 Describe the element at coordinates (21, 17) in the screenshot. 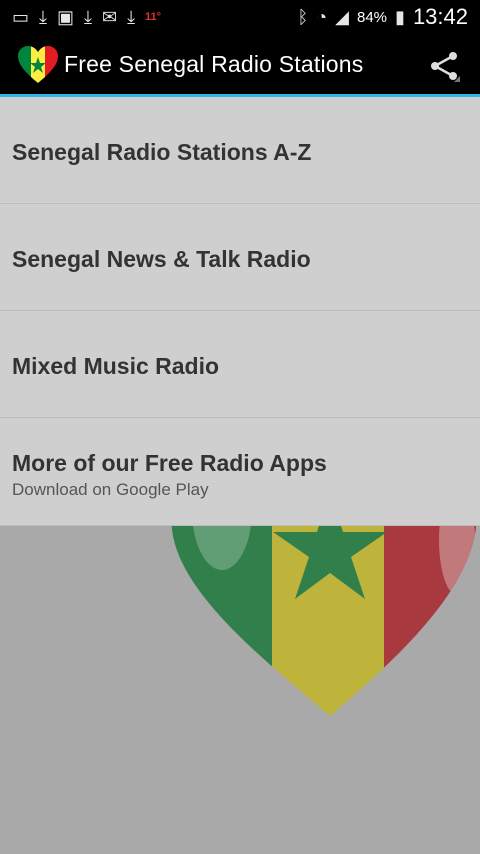

I see `chat-icon: ▭` at that location.